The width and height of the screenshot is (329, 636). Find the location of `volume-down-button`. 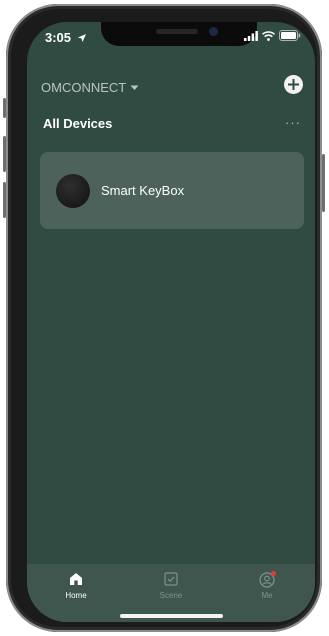

volume-down-button is located at coordinates (4, 200).